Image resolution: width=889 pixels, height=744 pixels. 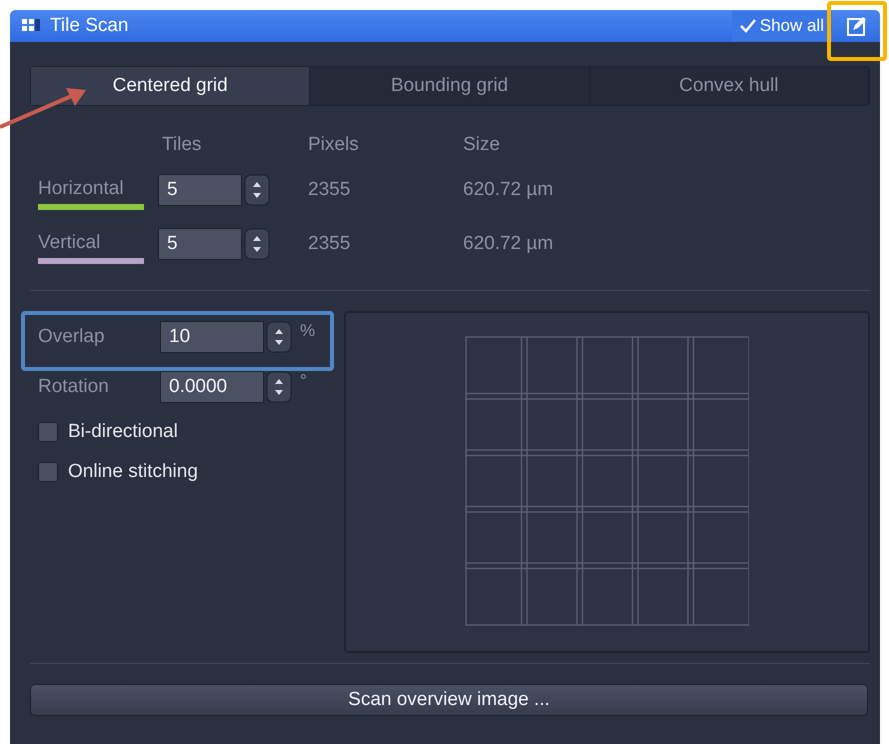 I want to click on highlight-frame, so click(x=857, y=31).